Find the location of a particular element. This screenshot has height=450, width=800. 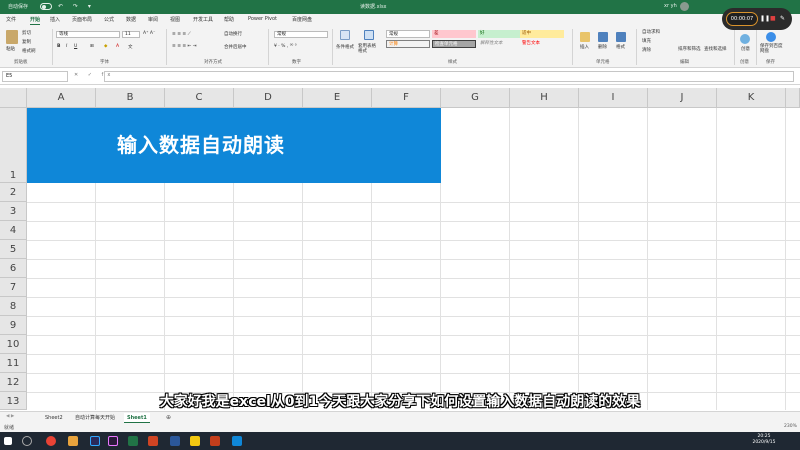

number-format-icons: ¥ · % , ⁰⁰ ⁰ is located at coordinates (285, 46).